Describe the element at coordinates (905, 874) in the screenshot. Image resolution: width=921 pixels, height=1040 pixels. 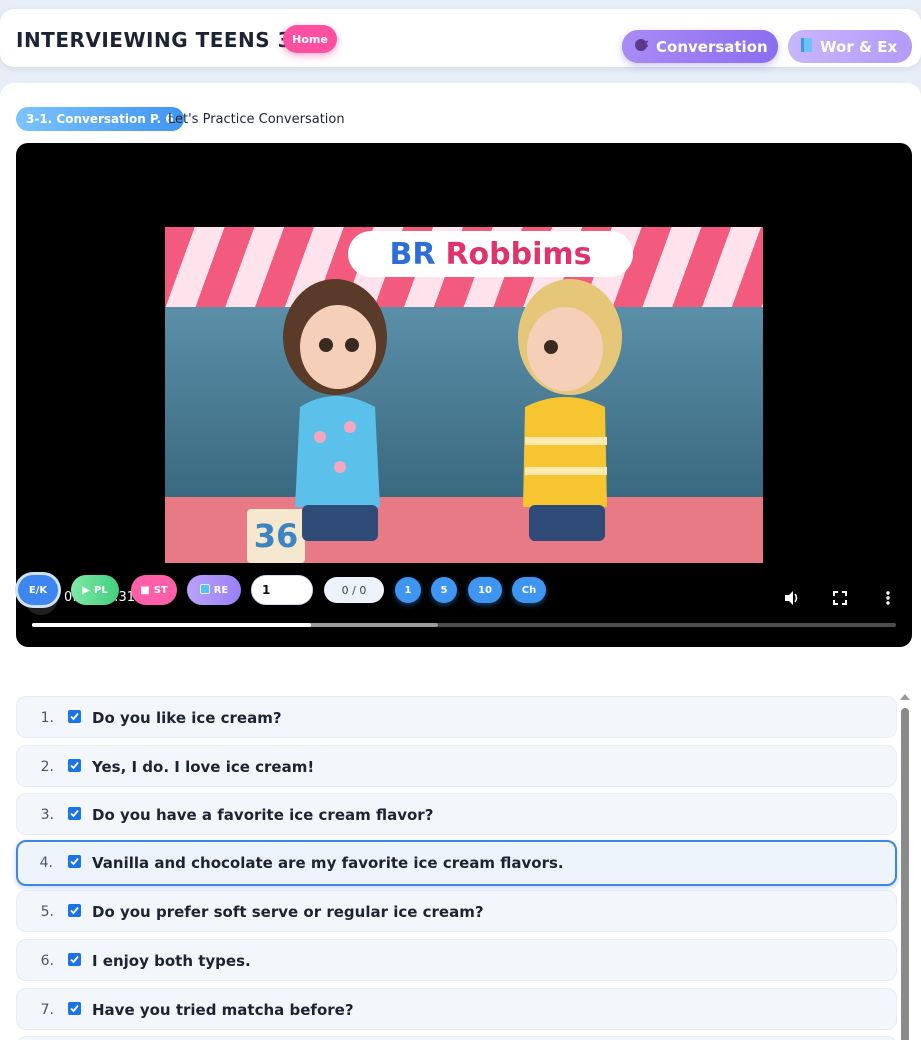
I see `scroll-thumb` at that location.